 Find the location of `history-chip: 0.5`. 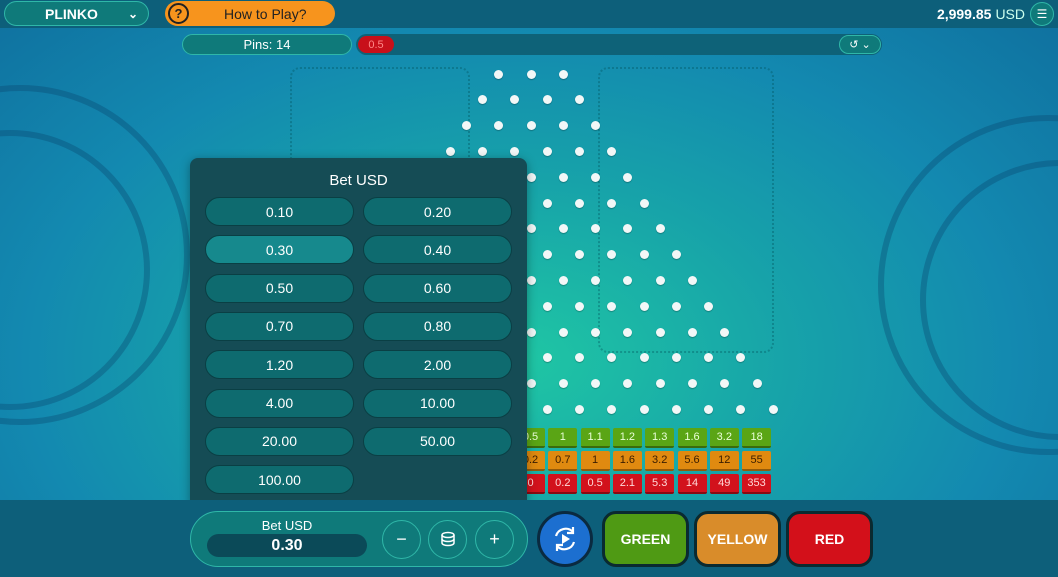

history-chip: 0.5 is located at coordinates (376, 44).